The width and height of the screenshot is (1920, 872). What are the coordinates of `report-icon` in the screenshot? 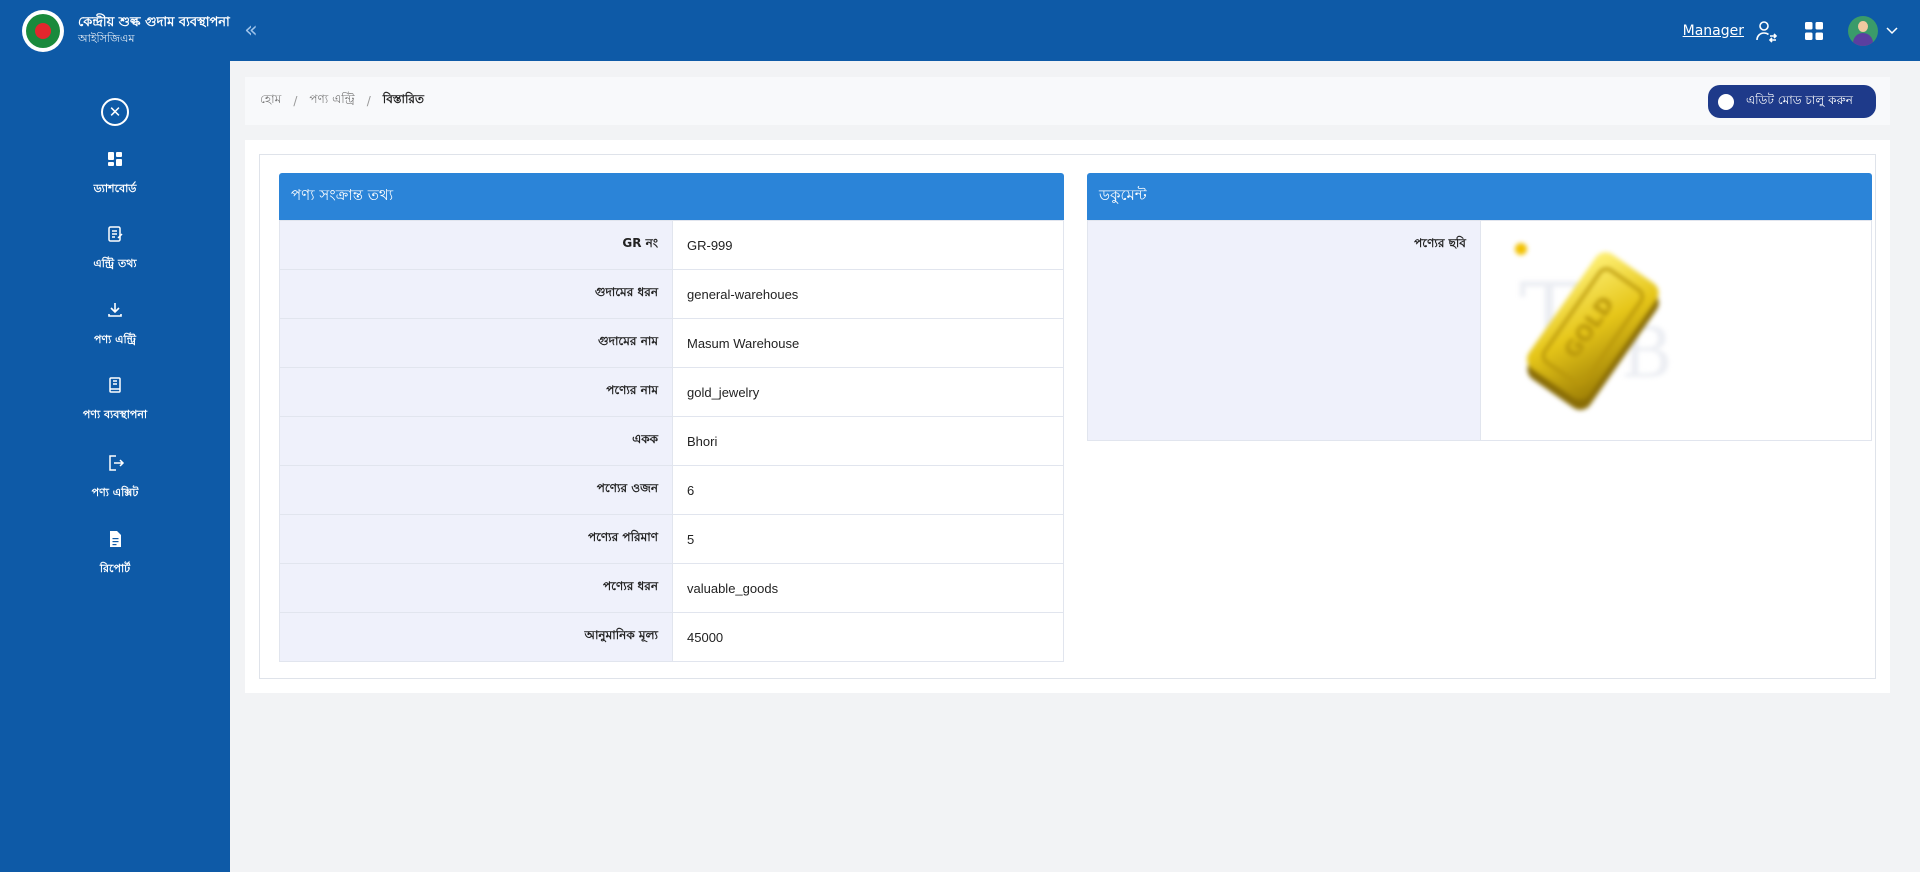 It's located at (115, 539).